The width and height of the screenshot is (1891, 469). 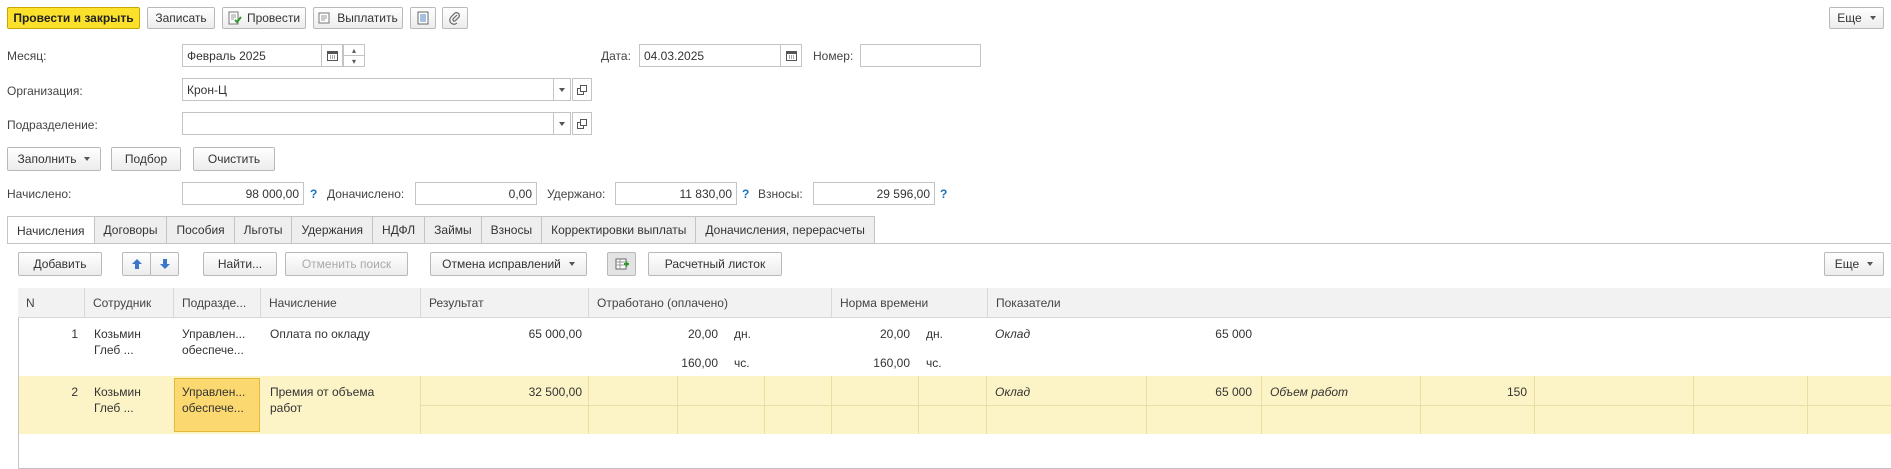 What do you see at coordinates (322, 392) in the screenshot?
I see `accrual-cell: Премия от объема` at bounding box center [322, 392].